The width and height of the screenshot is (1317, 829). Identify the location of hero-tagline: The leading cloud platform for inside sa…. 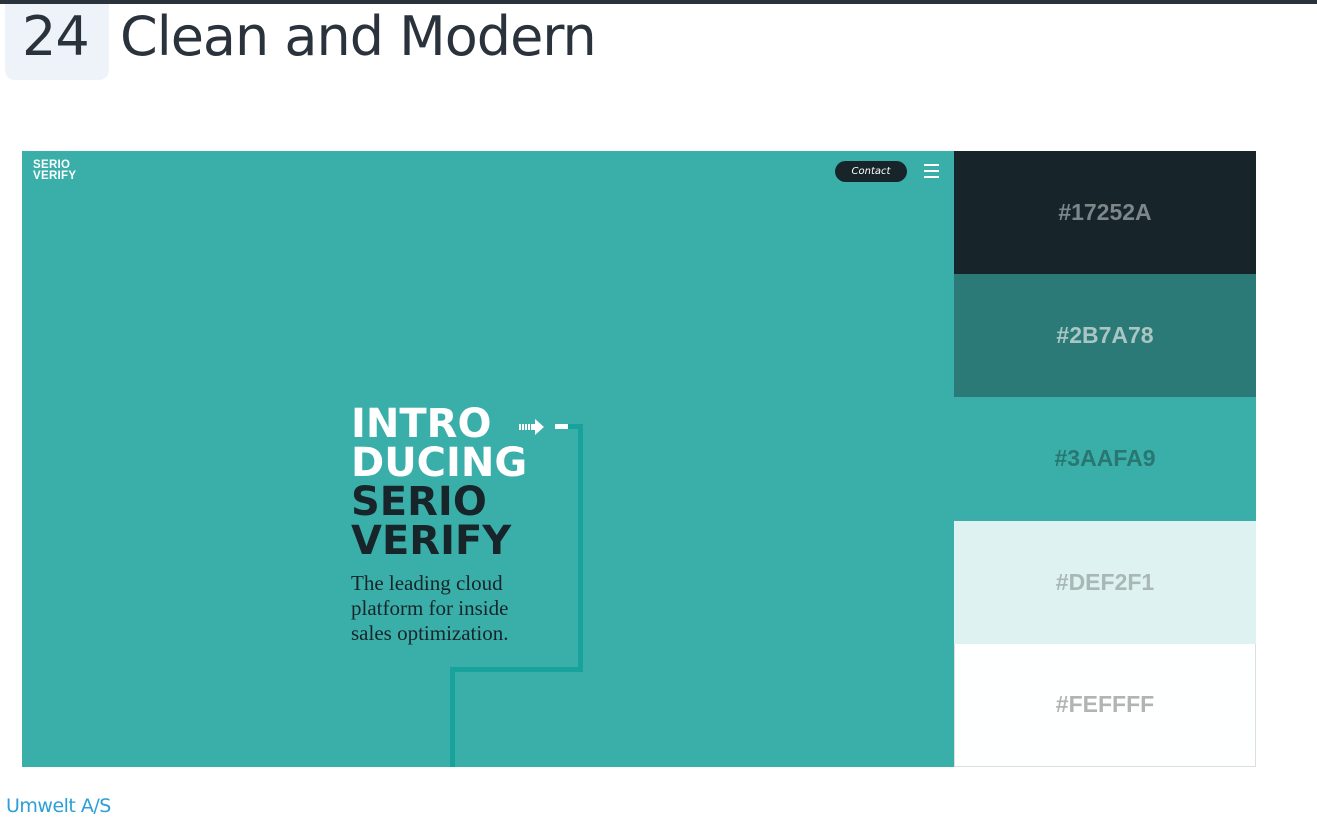
(471, 608).